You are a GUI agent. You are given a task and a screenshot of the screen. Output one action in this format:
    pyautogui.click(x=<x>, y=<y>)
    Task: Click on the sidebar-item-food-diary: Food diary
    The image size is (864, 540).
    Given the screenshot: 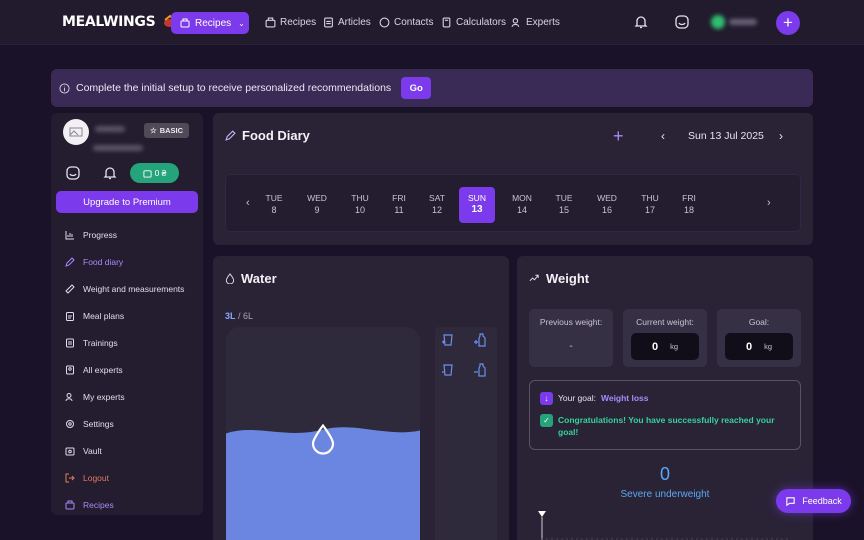 What is the action you would take?
    pyautogui.click(x=130, y=261)
    